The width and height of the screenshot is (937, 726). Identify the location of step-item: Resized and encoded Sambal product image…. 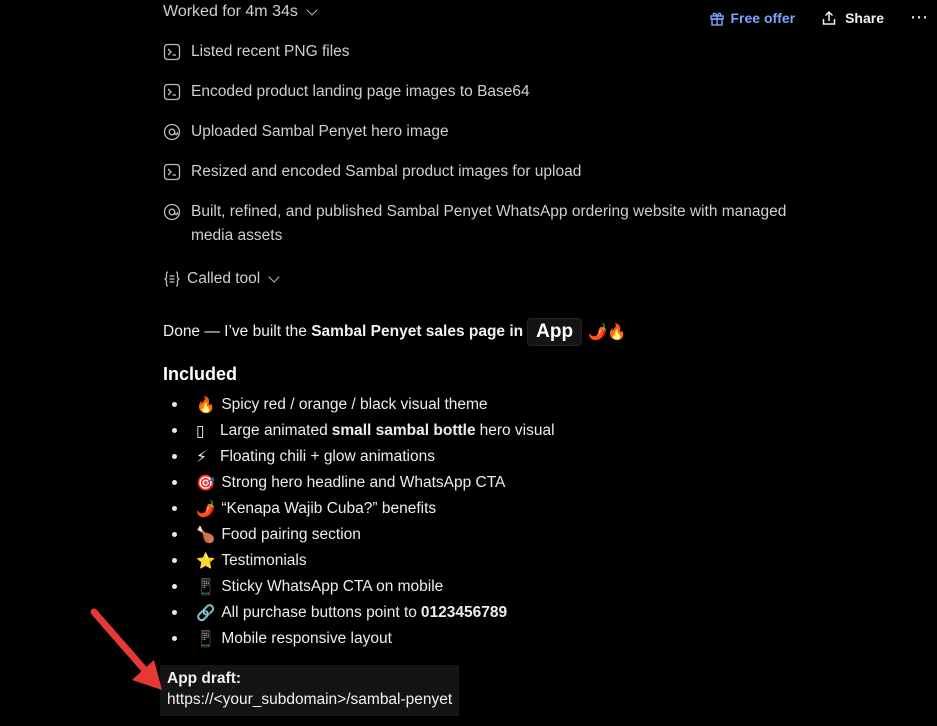
(372, 172).